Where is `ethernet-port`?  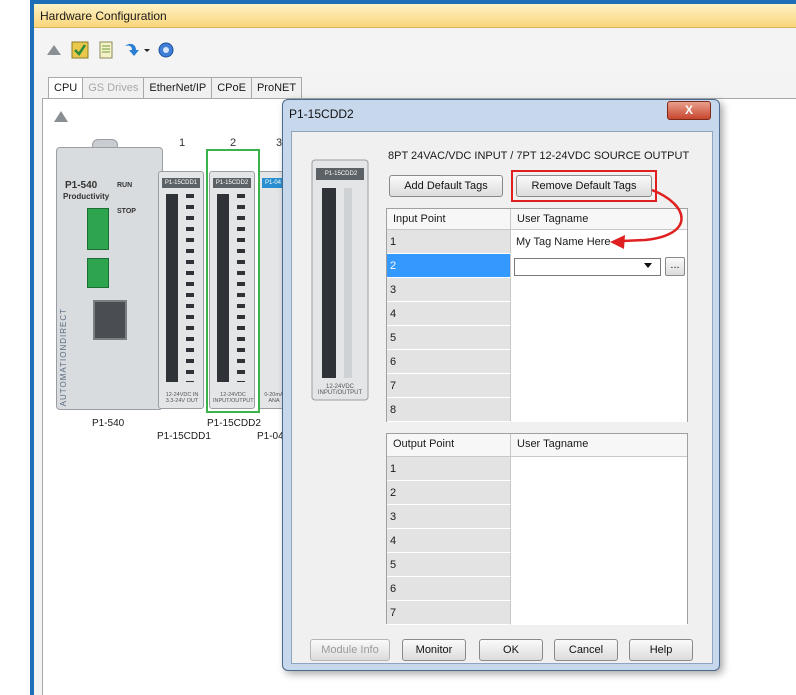 ethernet-port is located at coordinates (110, 320).